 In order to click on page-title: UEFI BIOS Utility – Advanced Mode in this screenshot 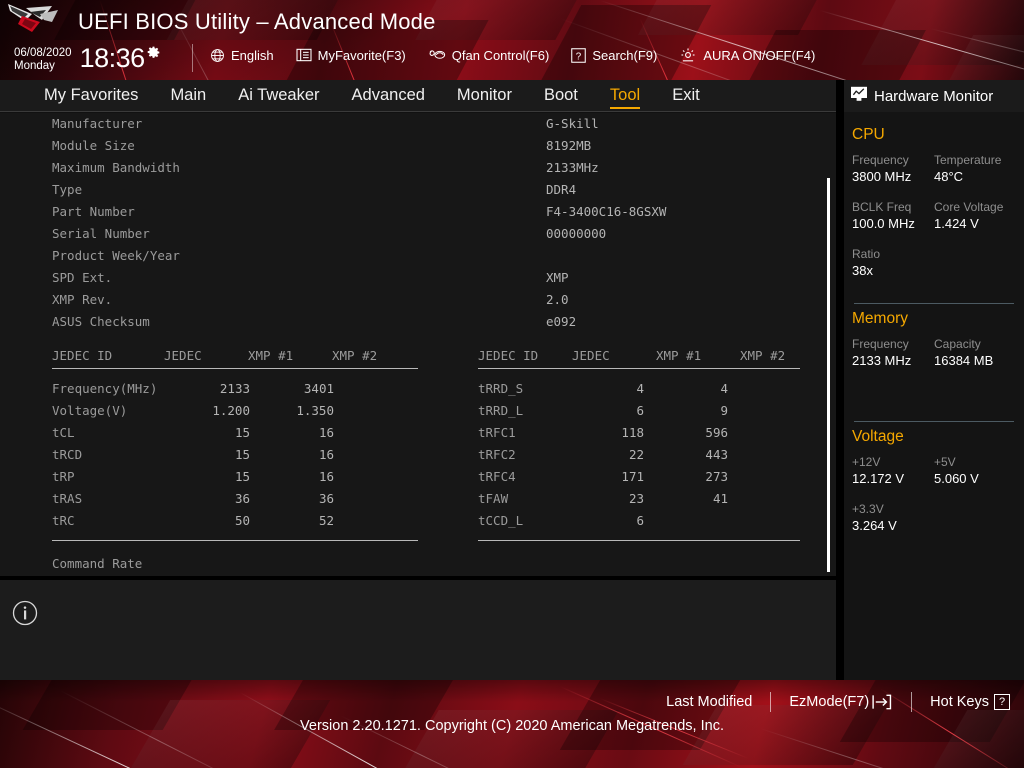, I will do `click(257, 21)`.